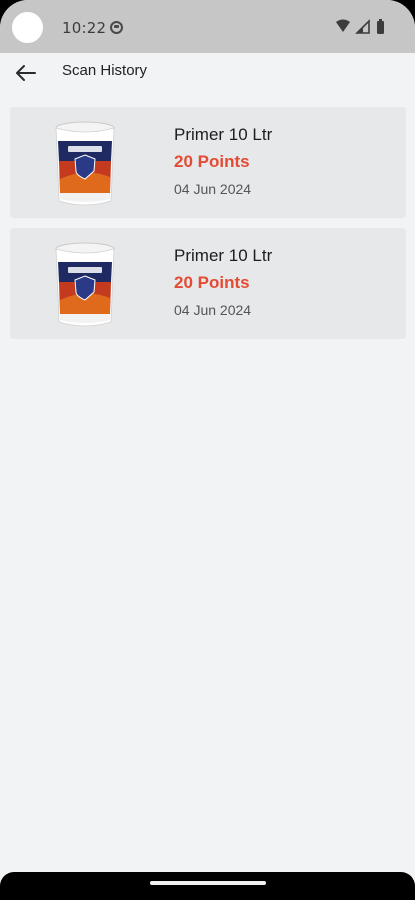 This screenshot has width=415, height=900. Describe the element at coordinates (208, 883) in the screenshot. I see `home-gesture-handle` at that location.